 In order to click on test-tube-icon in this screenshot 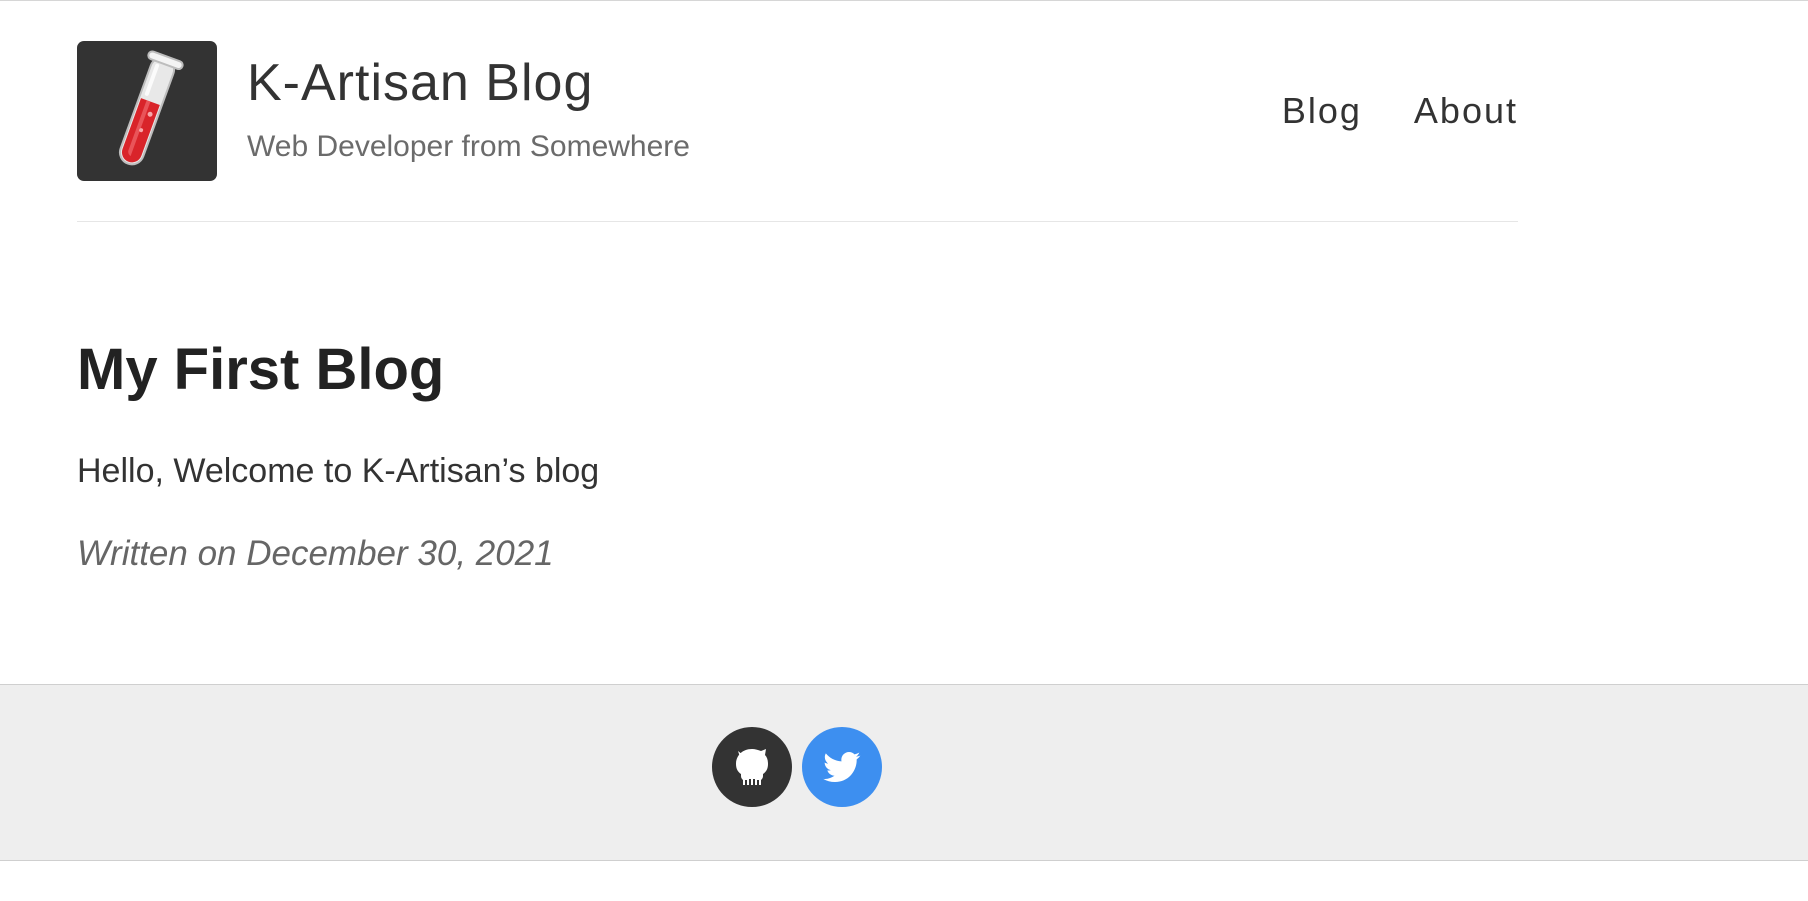, I will do `click(151, 108)`.